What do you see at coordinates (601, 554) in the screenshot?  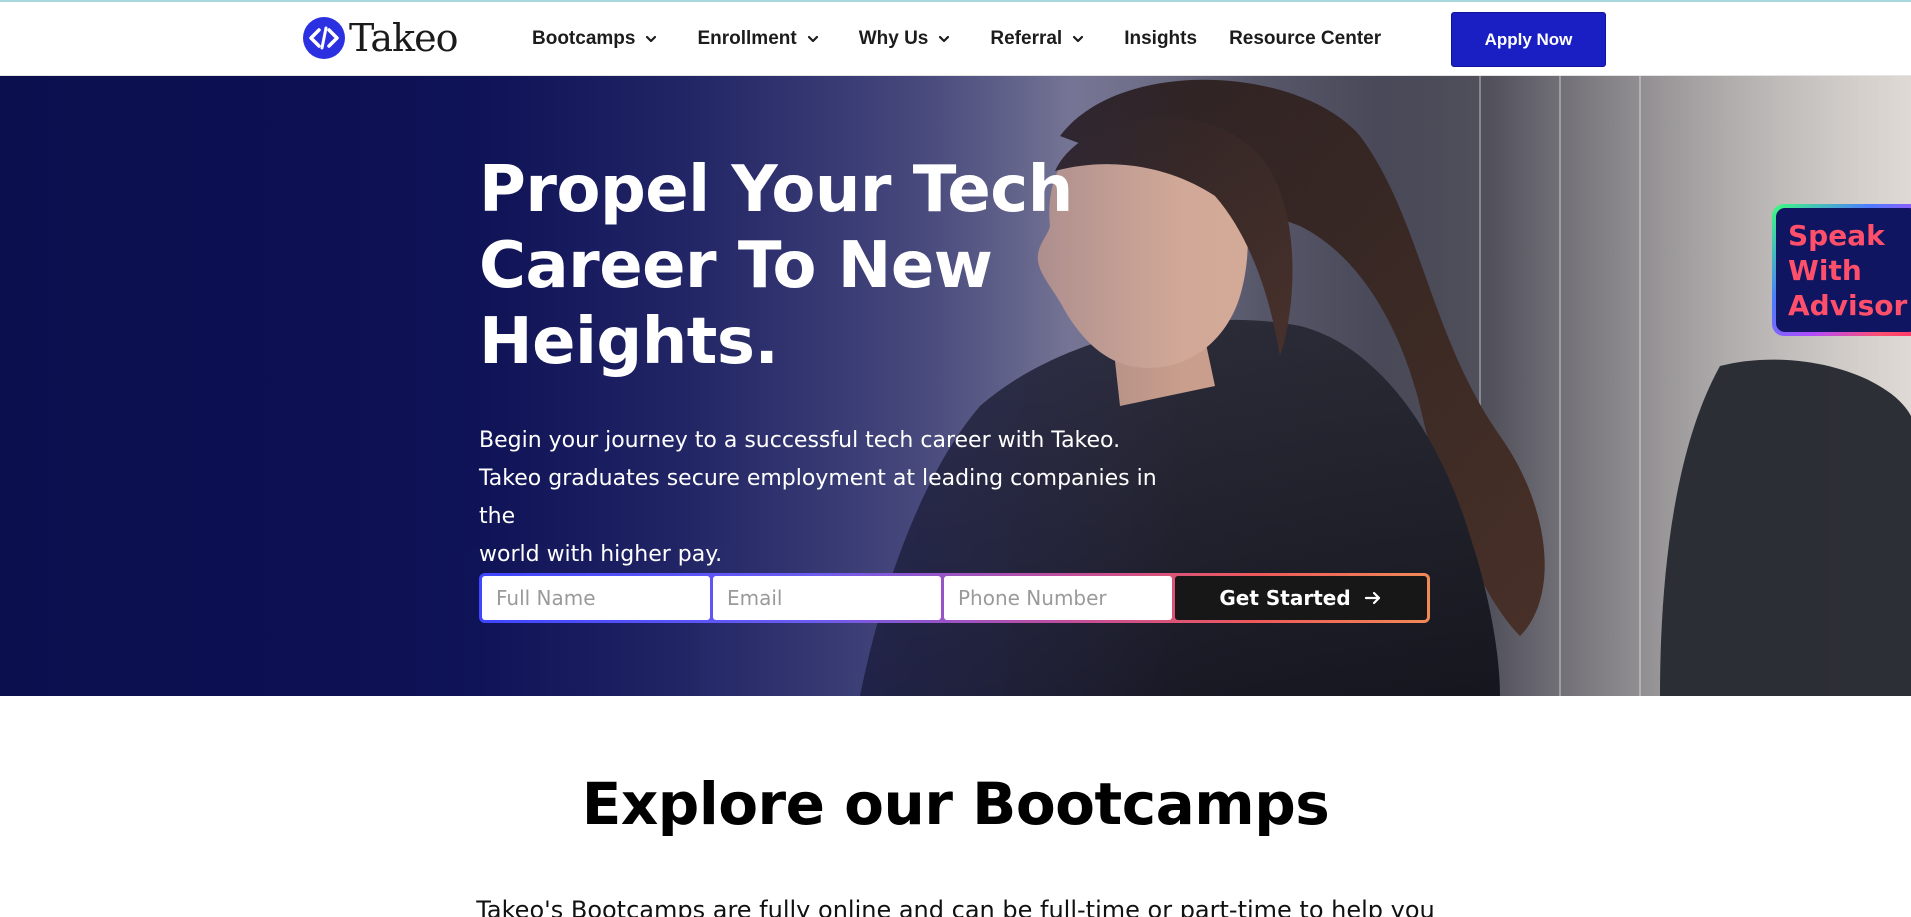 I see `hero-subtitle-line: world with higher pay.` at bounding box center [601, 554].